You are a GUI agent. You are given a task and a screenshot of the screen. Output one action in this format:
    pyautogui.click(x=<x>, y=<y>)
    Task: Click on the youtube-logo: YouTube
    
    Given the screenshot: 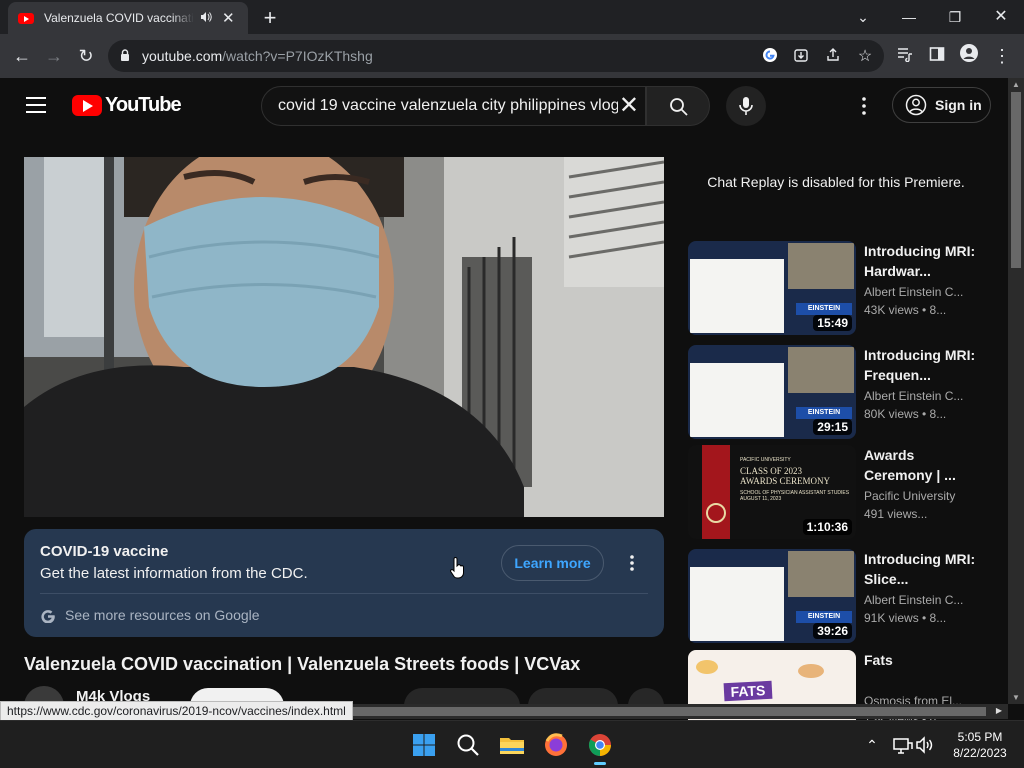 What is the action you would take?
    pyautogui.click(x=127, y=105)
    